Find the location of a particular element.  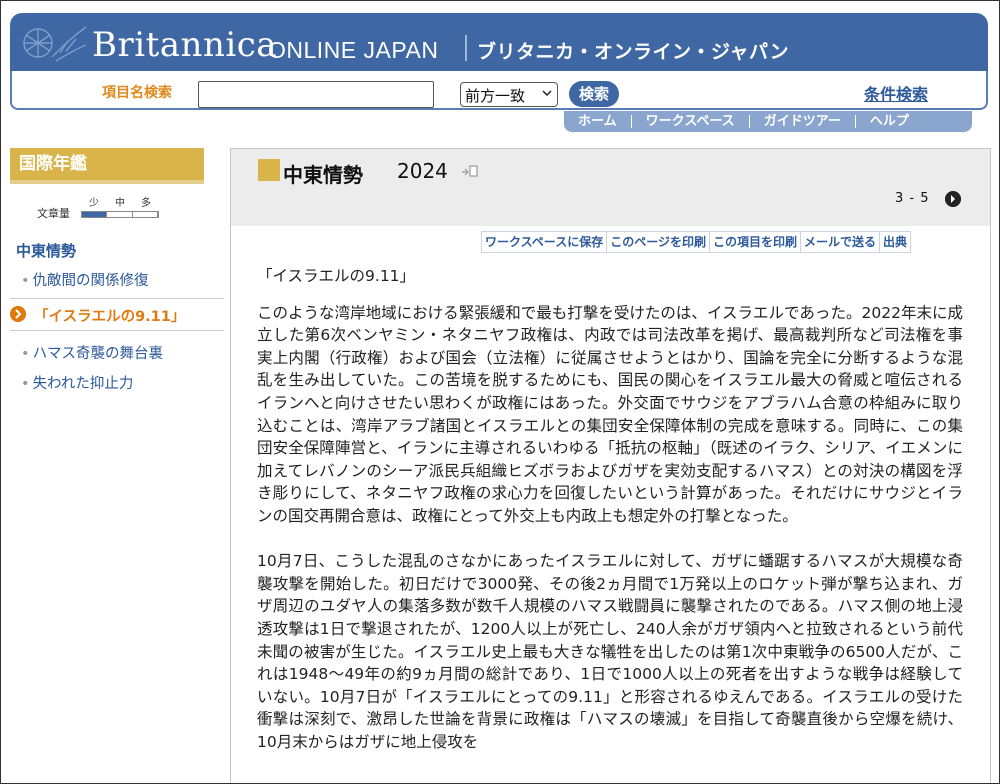

sidebar-item-label: 「イスラエルの9.11」 is located at coordinates (110, 317).